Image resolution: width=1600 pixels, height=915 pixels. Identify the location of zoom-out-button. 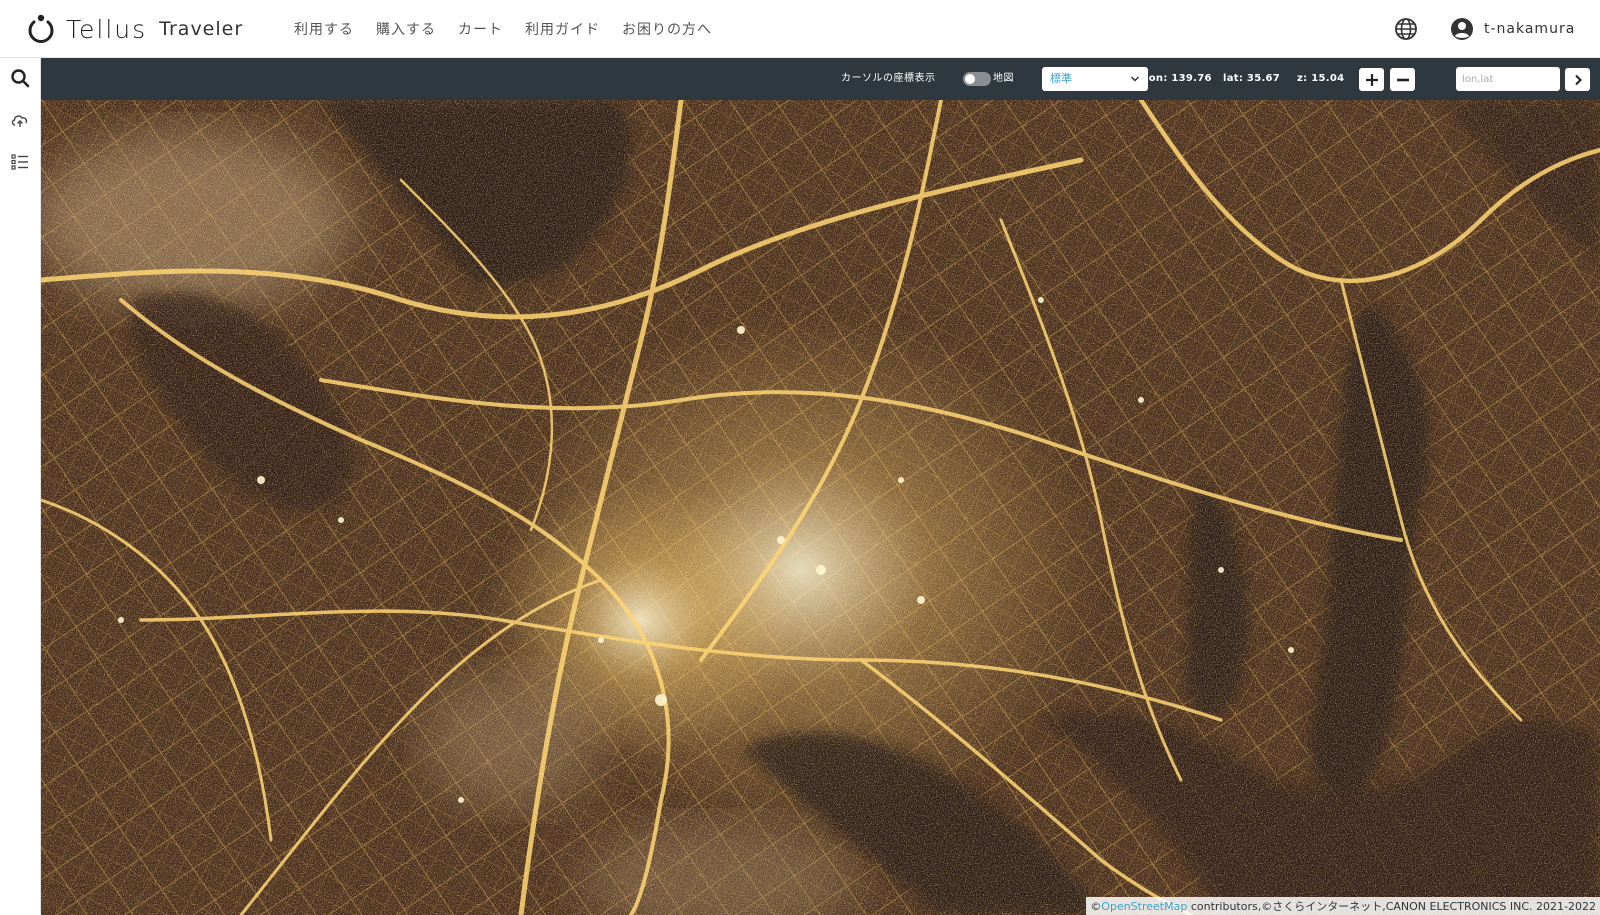
(1402, 79).